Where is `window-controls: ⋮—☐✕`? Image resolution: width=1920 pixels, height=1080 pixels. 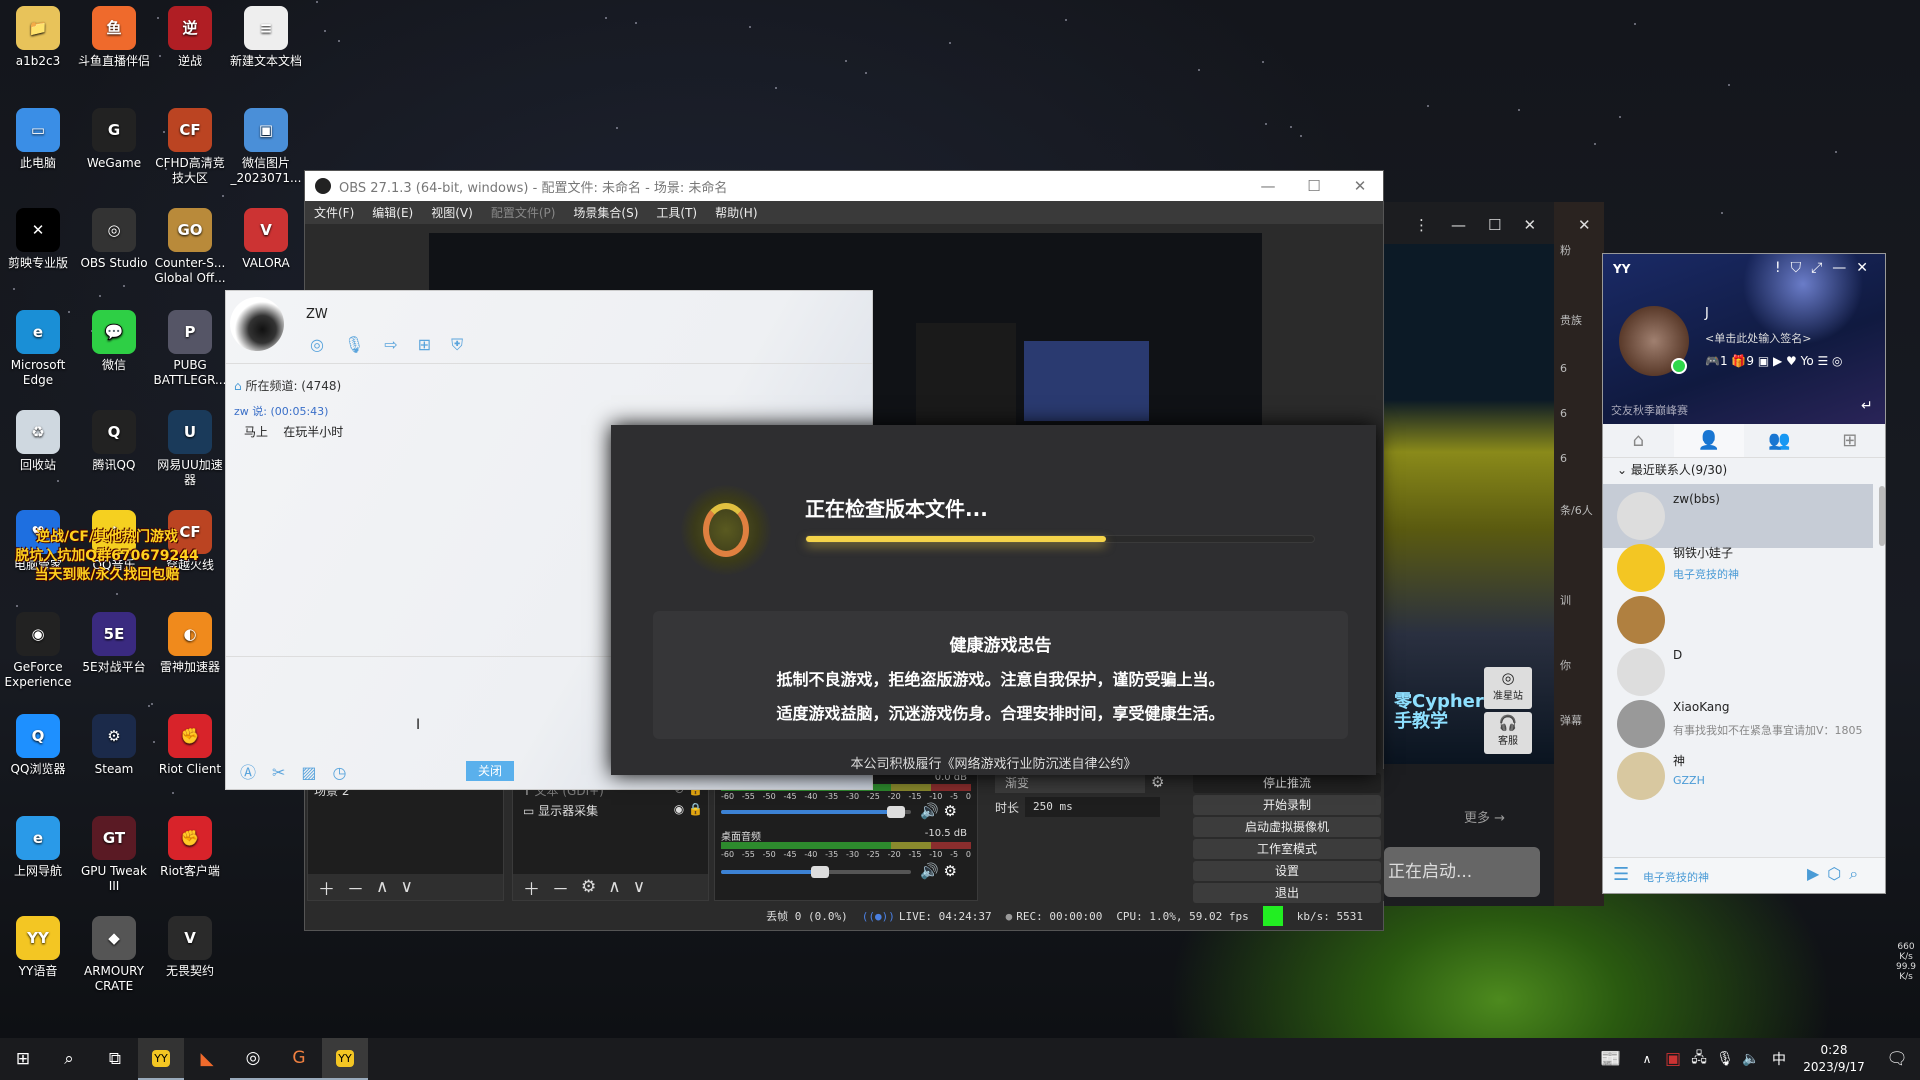 window-controls: ⋮—☐✕ is located at coordinates (1486, 225).